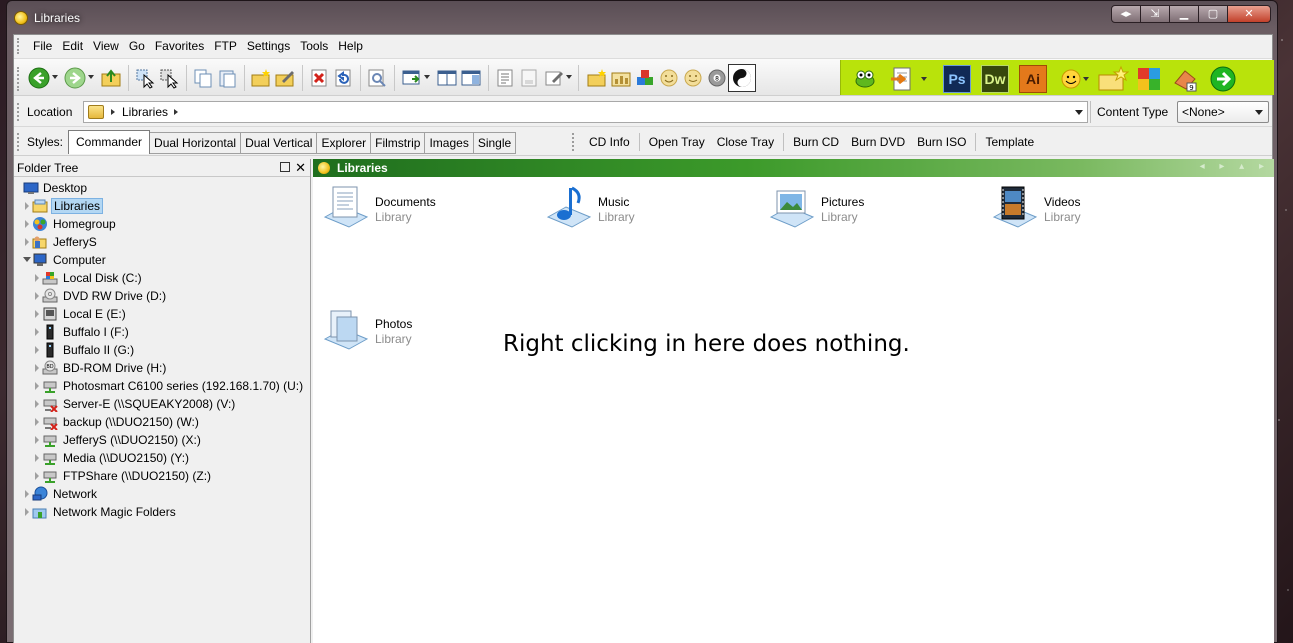  Describe the element at coordinates (300, 168) in the screenshot. I see `close-pane-icon: ✕` at that location.